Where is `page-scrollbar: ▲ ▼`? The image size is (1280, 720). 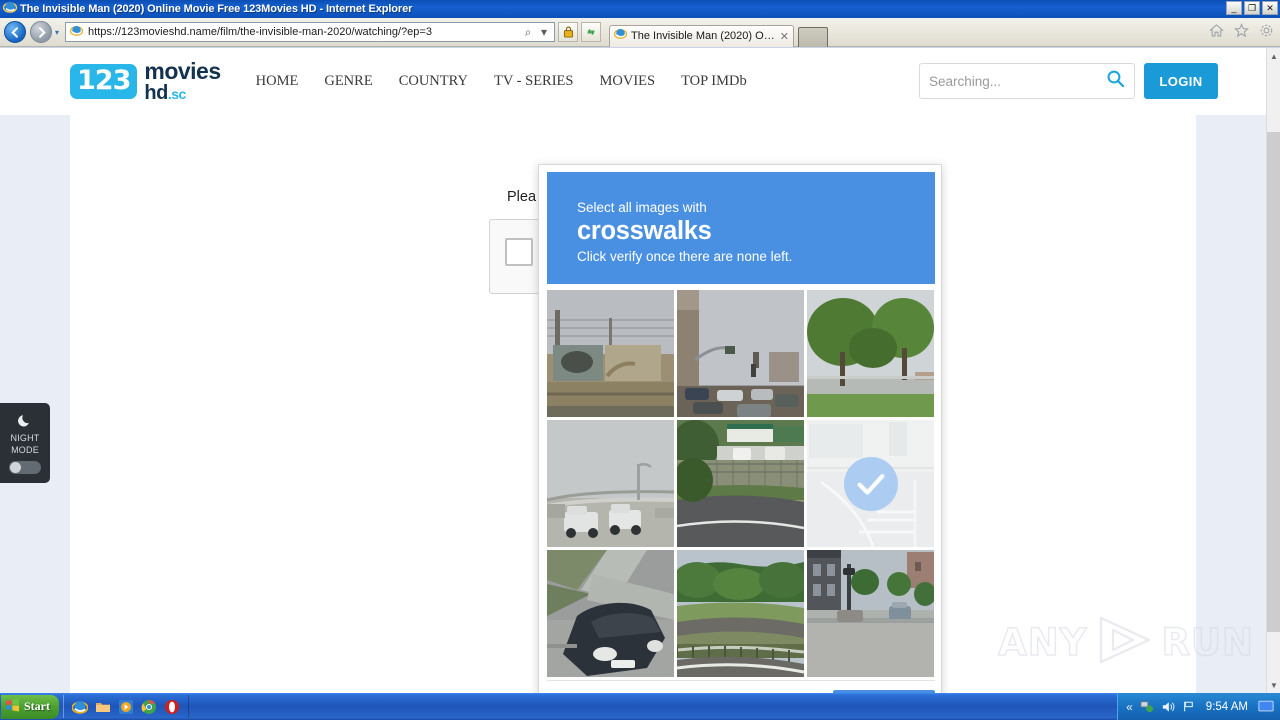
page-scrollbar: ▲ ▼ is located at coordinates (1273, 370).